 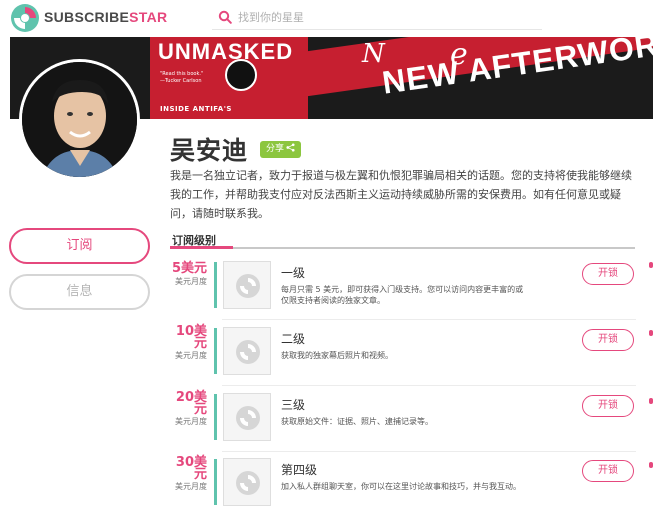 What do you see at coordinates (293, 273) in the screenshot?
I see `tier-title: 一级` at bounding box center [293, 273].